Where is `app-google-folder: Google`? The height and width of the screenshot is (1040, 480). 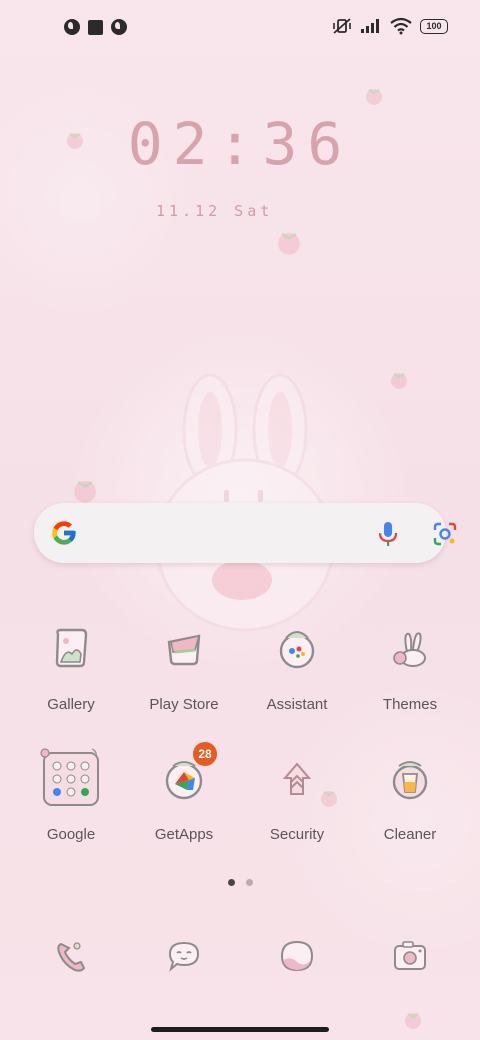
app-google-folder: Google is located at coordinates (71, 795).